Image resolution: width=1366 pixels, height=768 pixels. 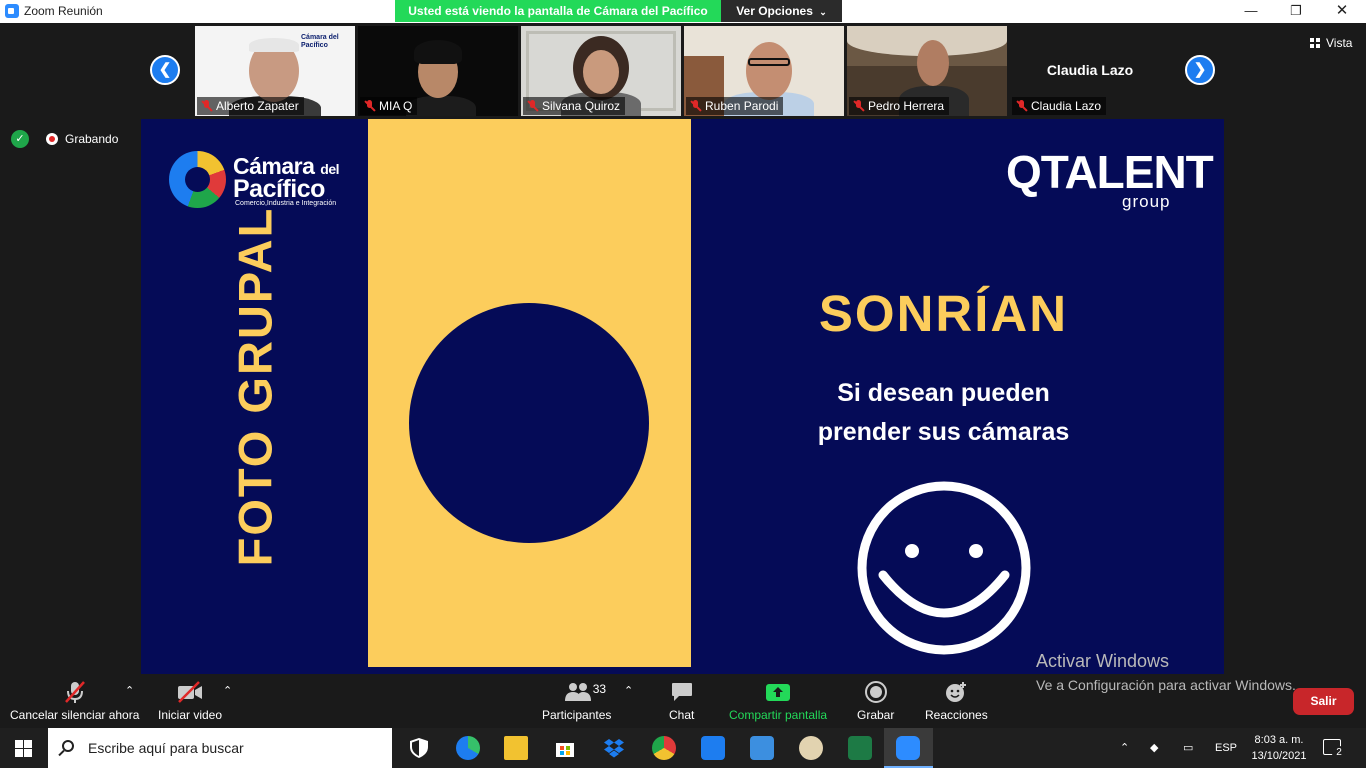 I want to click on audio-options-caret: ⌃, so click(x=129, y=690).